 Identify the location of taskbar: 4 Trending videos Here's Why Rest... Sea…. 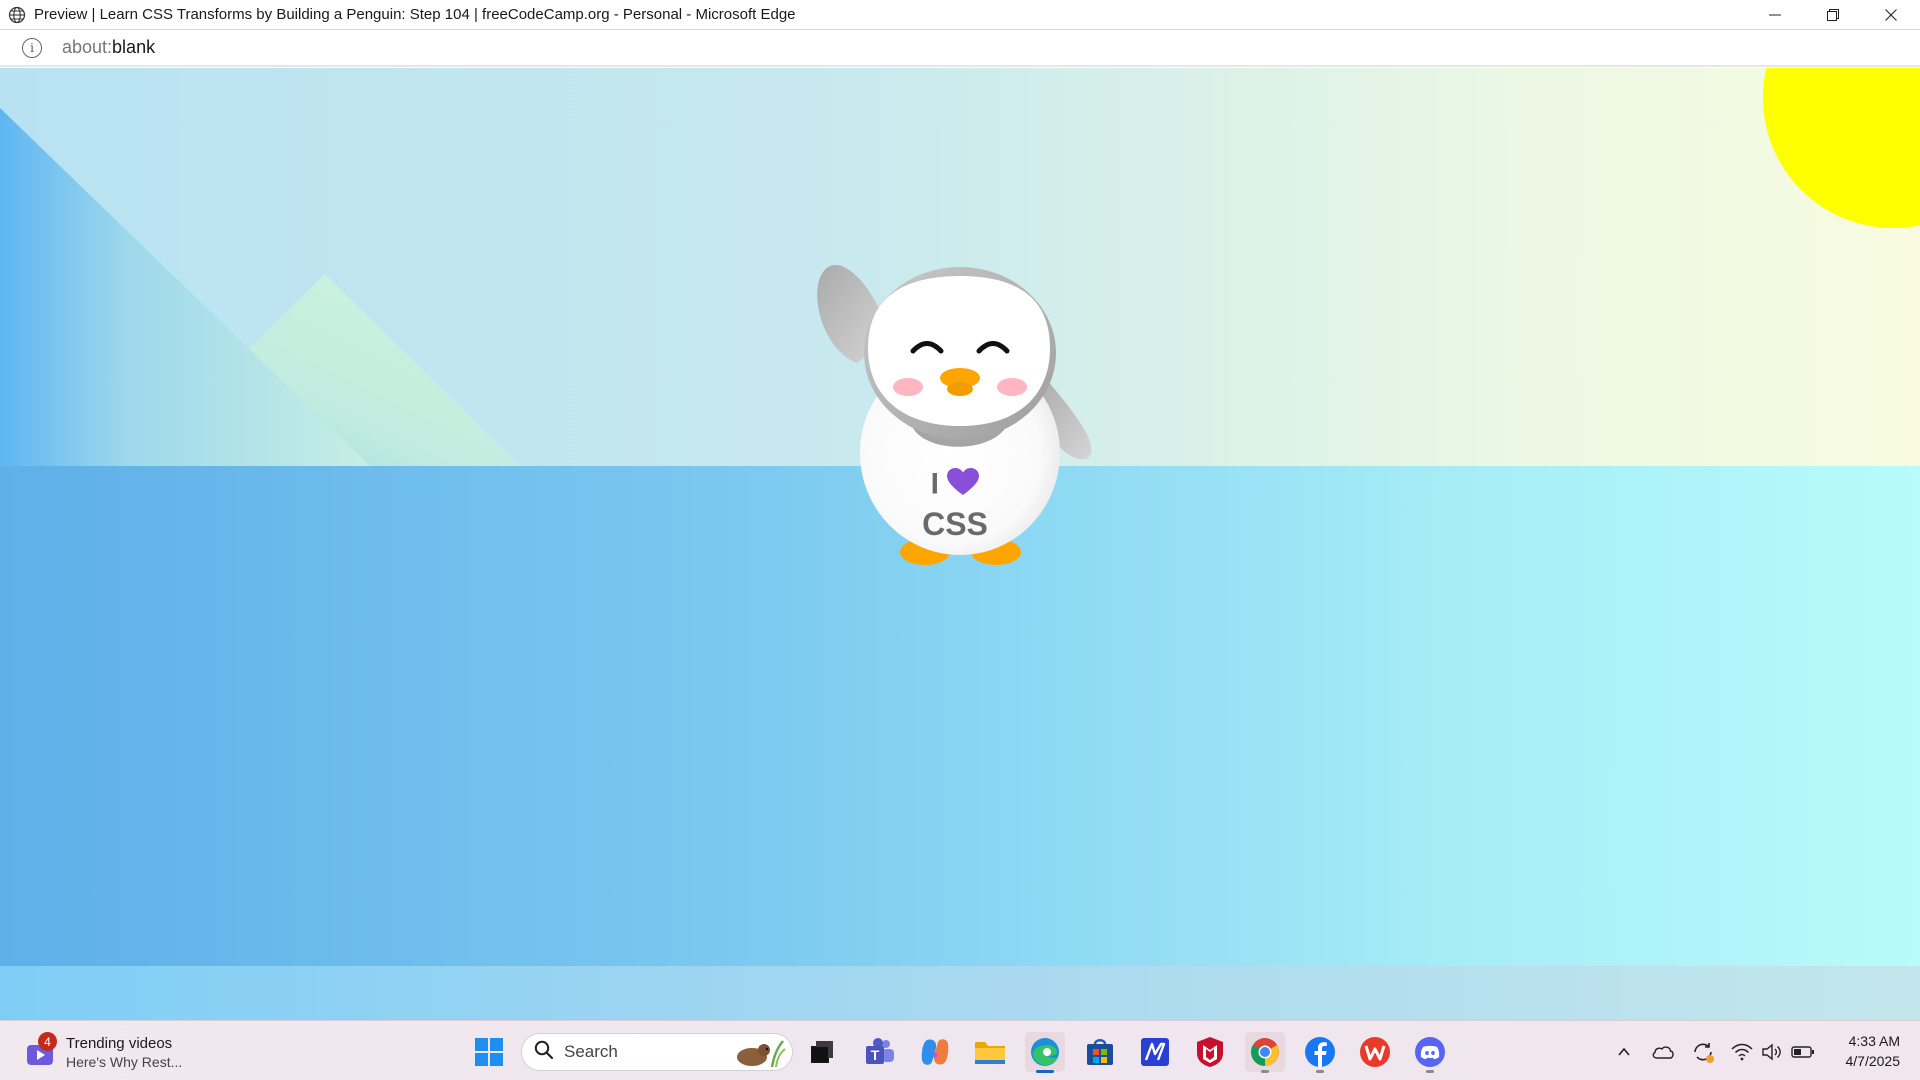
(960, 1050).